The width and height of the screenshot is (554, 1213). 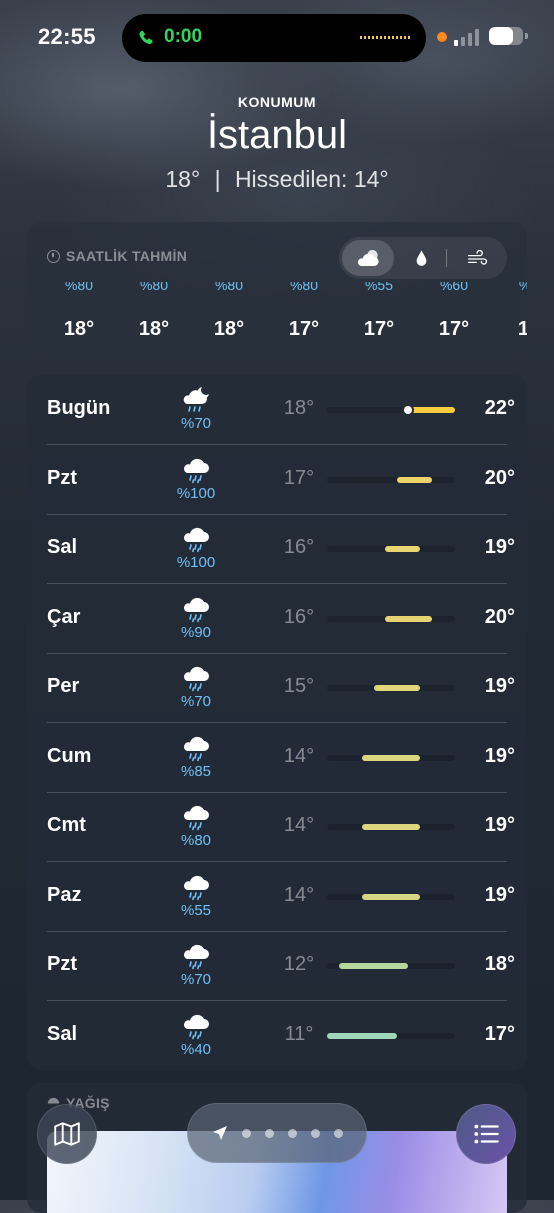 I want to click on day-name: Sal, so click(x=62, y=1033).